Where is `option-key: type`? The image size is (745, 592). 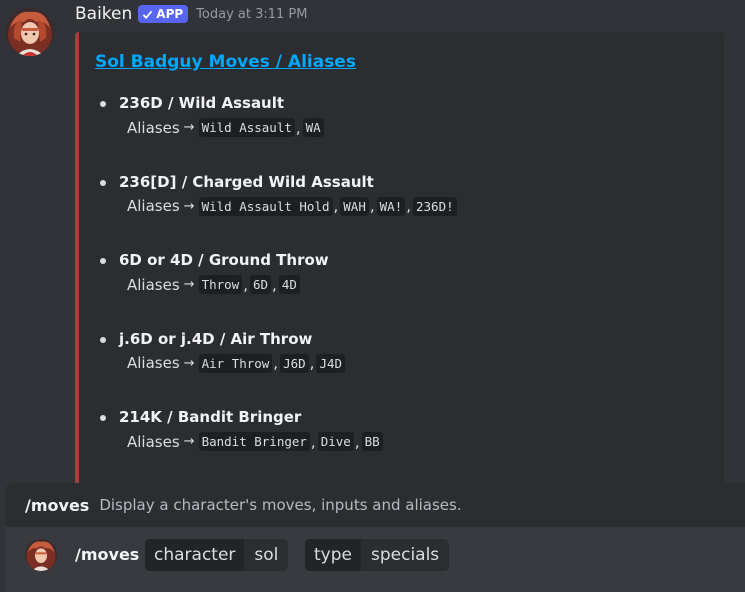
option-key: type is located at coordinates (333, 555).